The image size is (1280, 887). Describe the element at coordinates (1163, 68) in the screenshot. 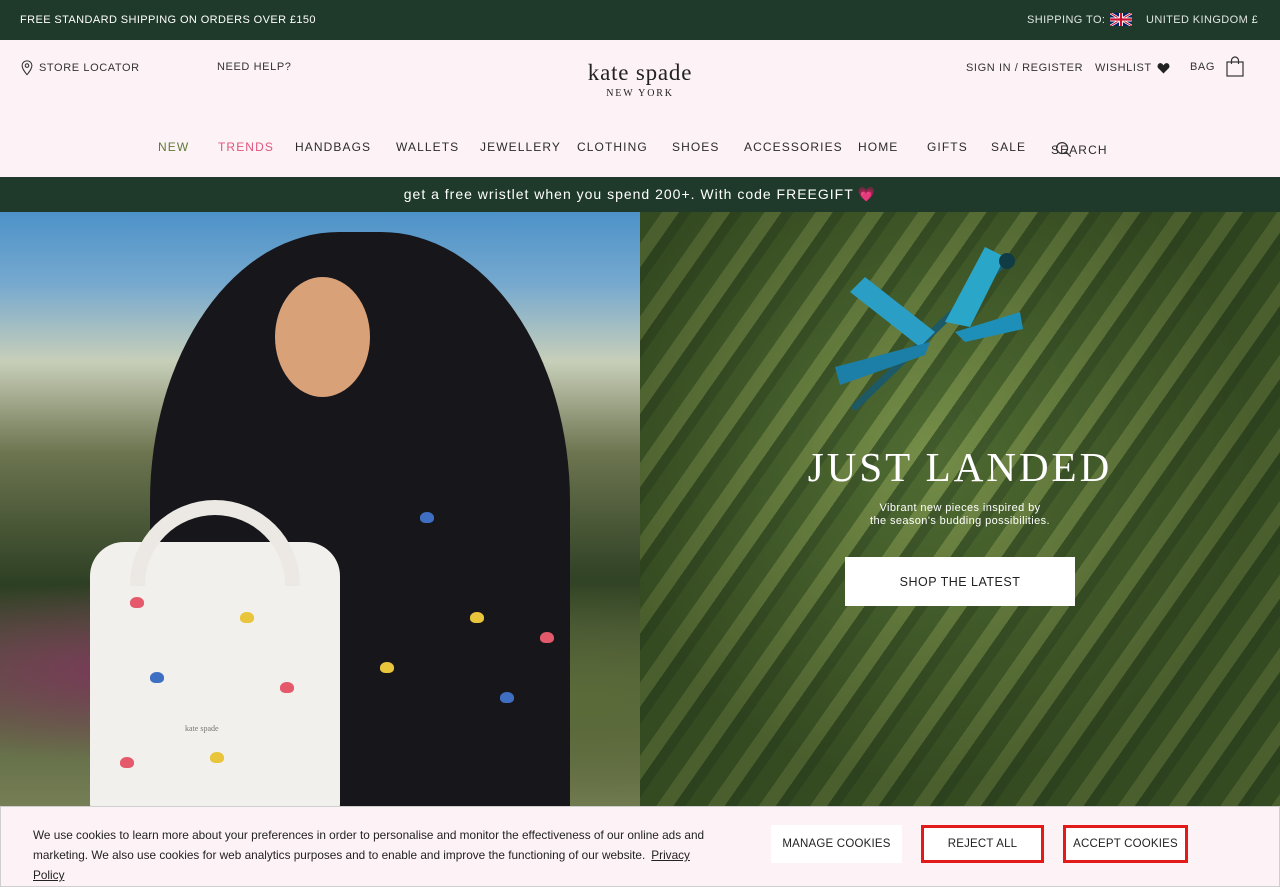

I see `heart-icon` at that location.